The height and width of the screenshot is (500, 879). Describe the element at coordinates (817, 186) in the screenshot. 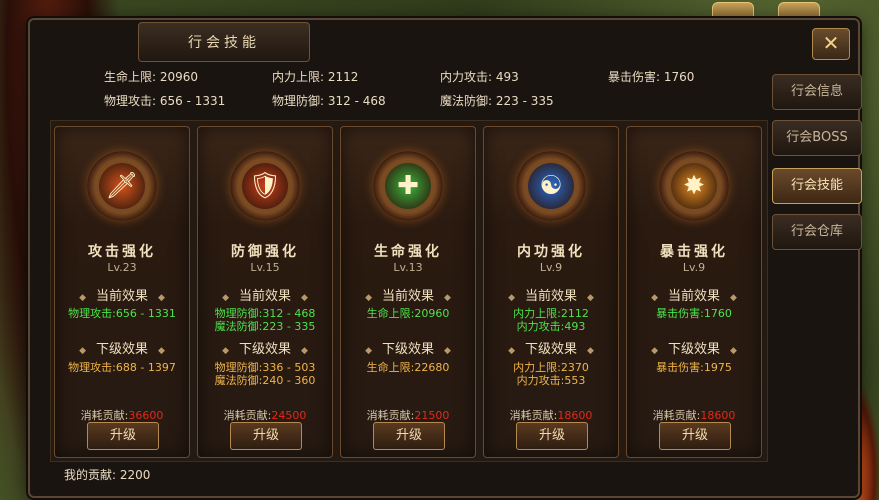

I see `tab-guild-skills: 行会技能` at that location.